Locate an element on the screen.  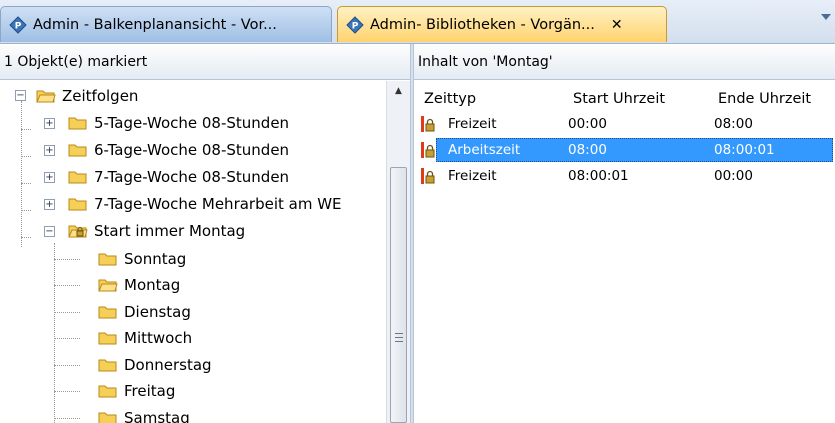
selection-status: 1 Objekt(e) markiert is located at coordinates (76, 62).